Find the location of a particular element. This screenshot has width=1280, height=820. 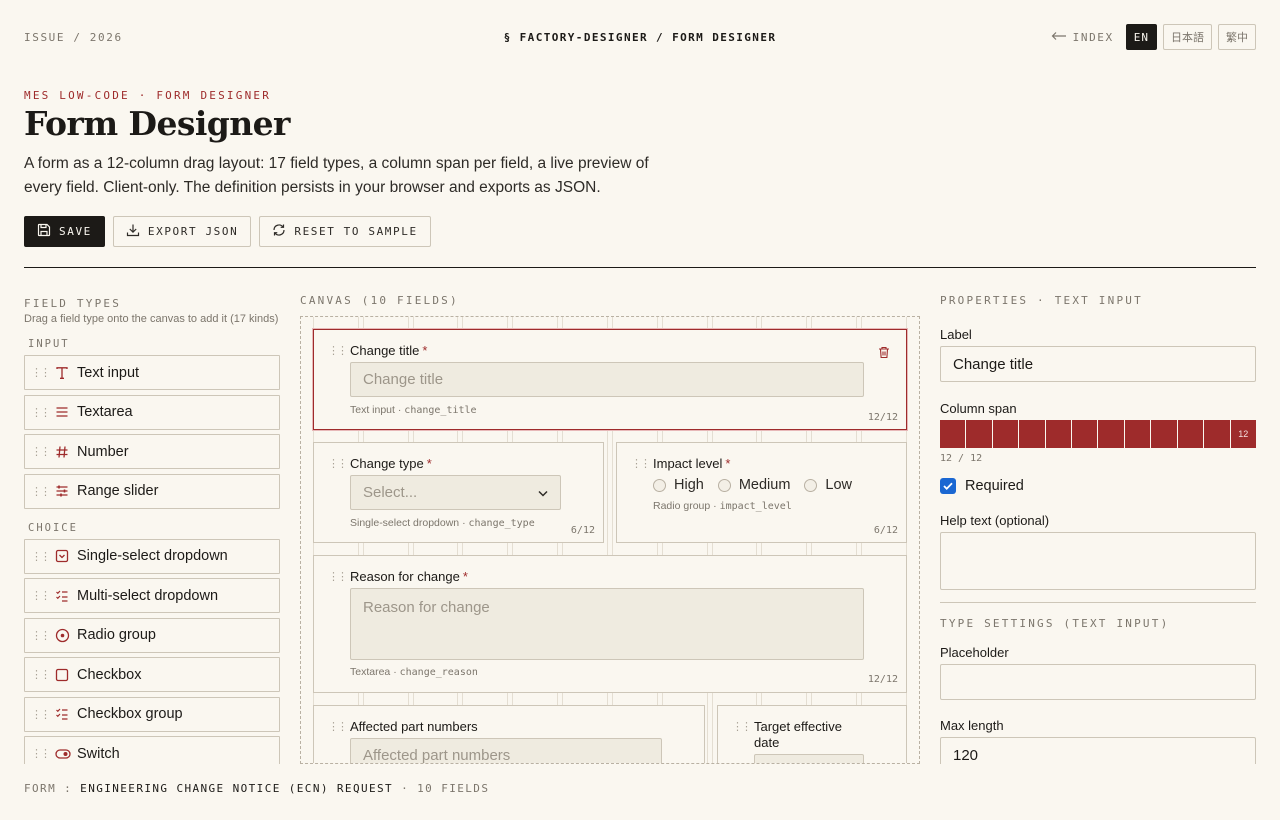

trash-icon is located at coordinates (884, 355).